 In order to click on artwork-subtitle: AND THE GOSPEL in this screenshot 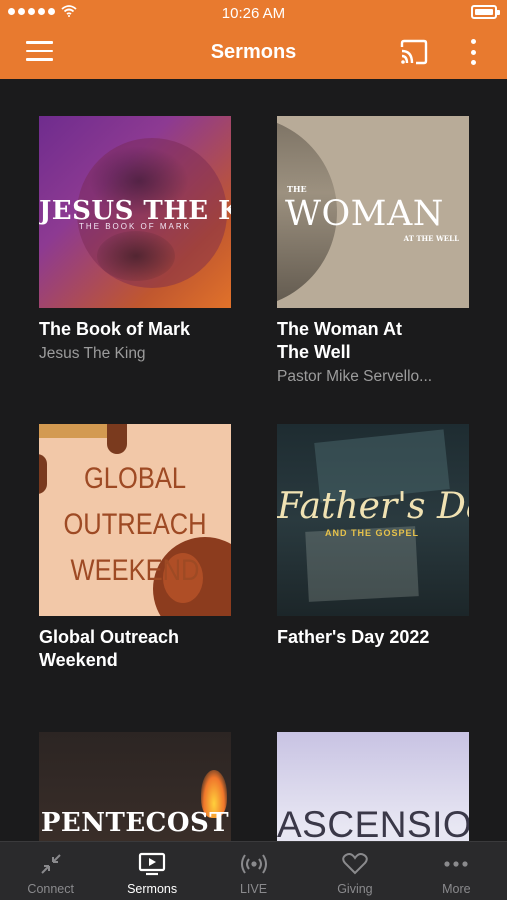, I will do `click(372, 533)`.